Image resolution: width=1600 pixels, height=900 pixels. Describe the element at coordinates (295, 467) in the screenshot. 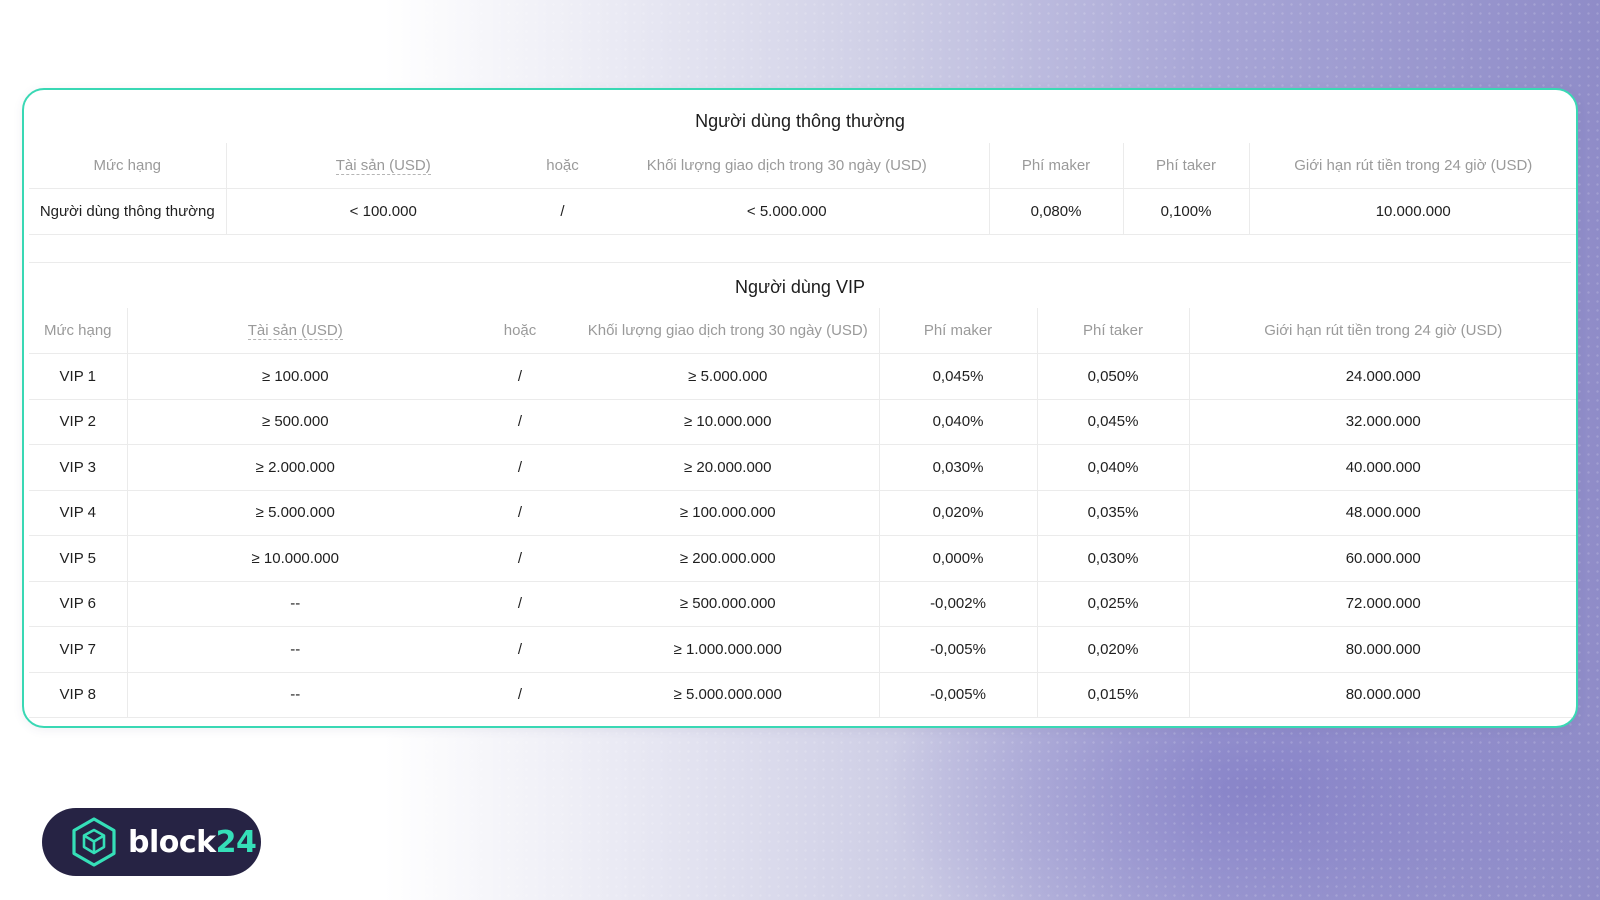

I see `cell-assets: ≥ 2.000.000` at that location.